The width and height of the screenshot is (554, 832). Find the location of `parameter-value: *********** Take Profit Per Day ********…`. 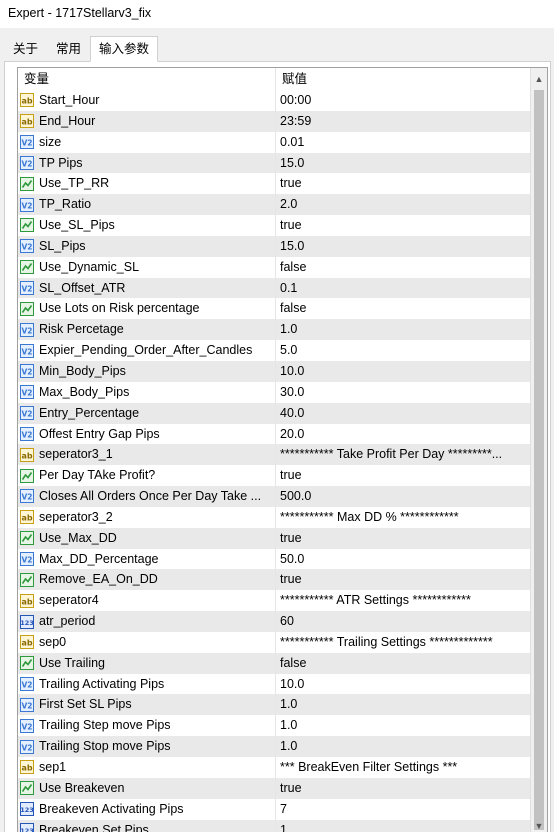

parameter-value: *********** Take Profit Per Day ********… is located at coordinates (404, 454).